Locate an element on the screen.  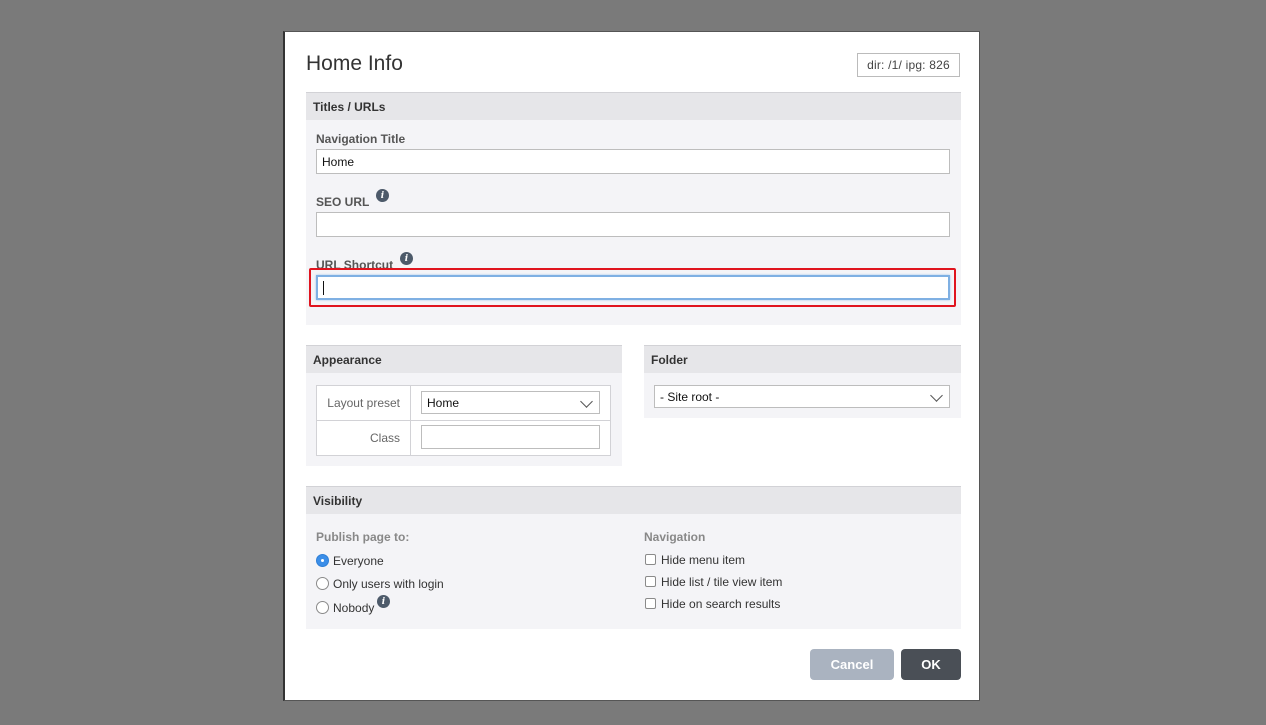
ok-button: OK is located at coordinates (931, 664).